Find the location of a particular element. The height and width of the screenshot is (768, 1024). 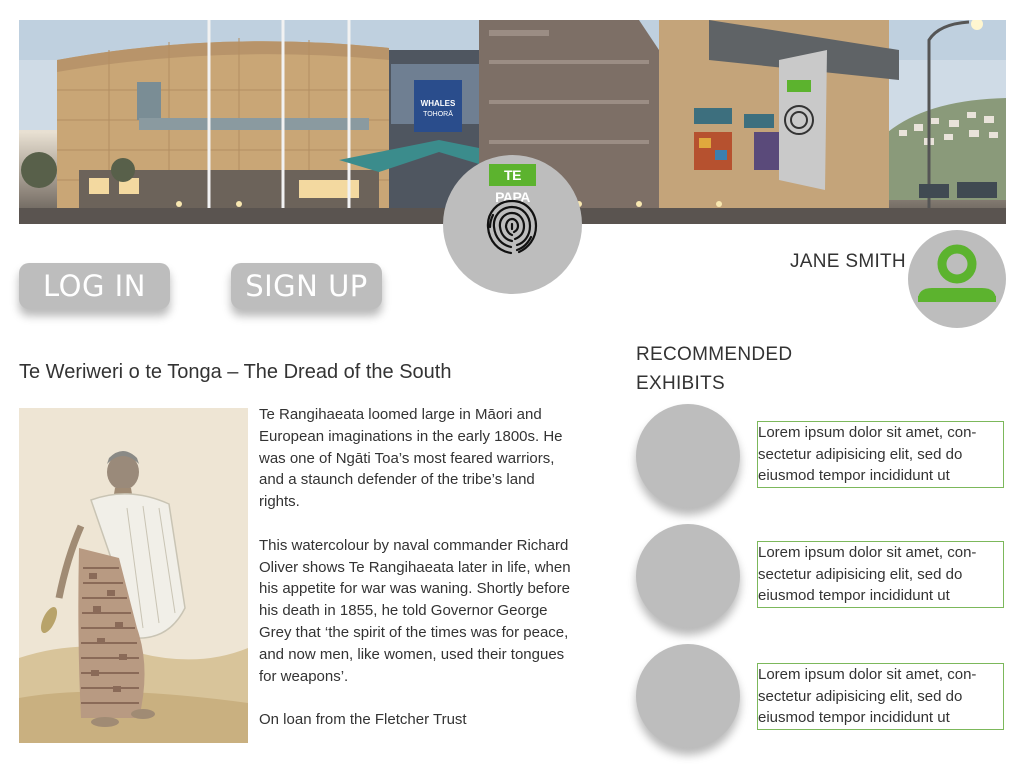

svg-text: TOHORĀ is located at coordinates (438, 114).